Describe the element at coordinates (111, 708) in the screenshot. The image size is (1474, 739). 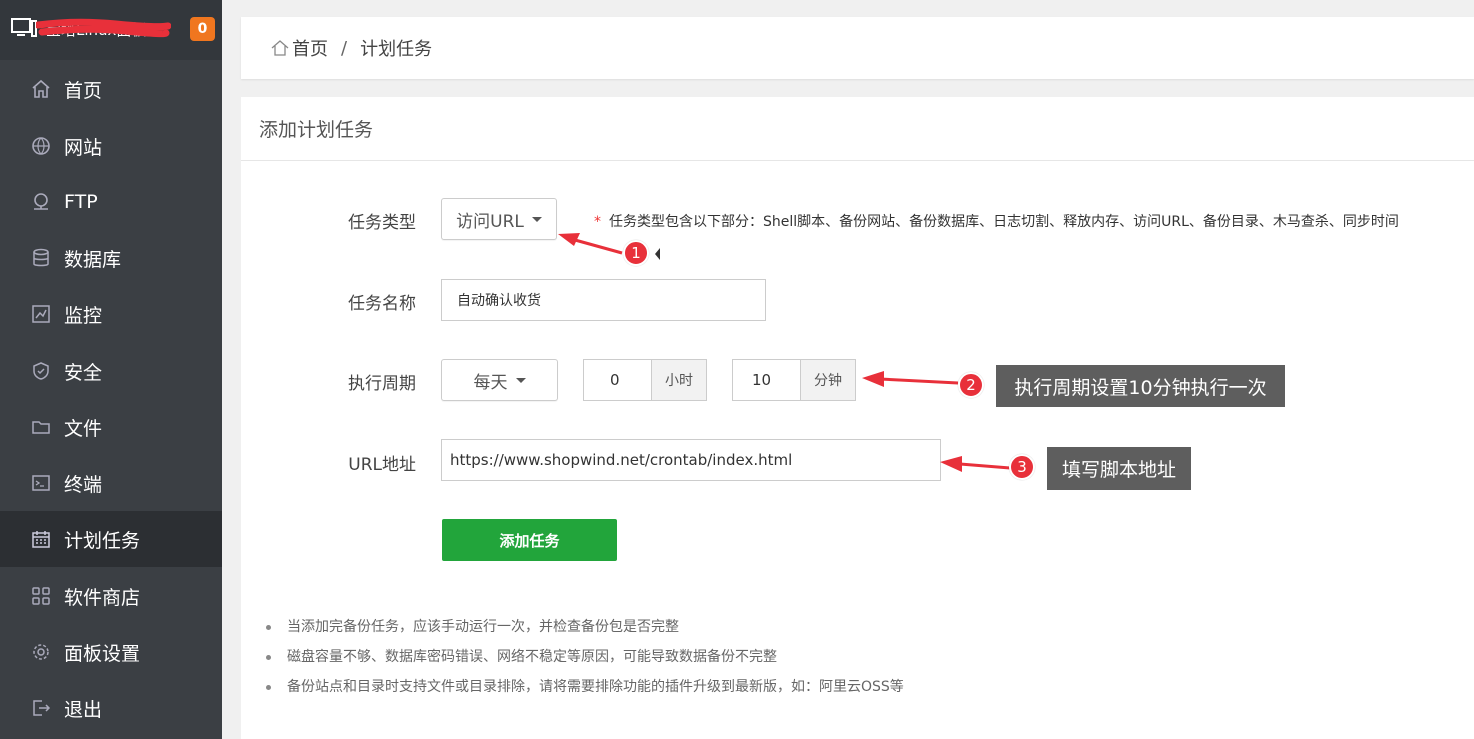
I see `sidebar-item-logout: 退出` at that location.